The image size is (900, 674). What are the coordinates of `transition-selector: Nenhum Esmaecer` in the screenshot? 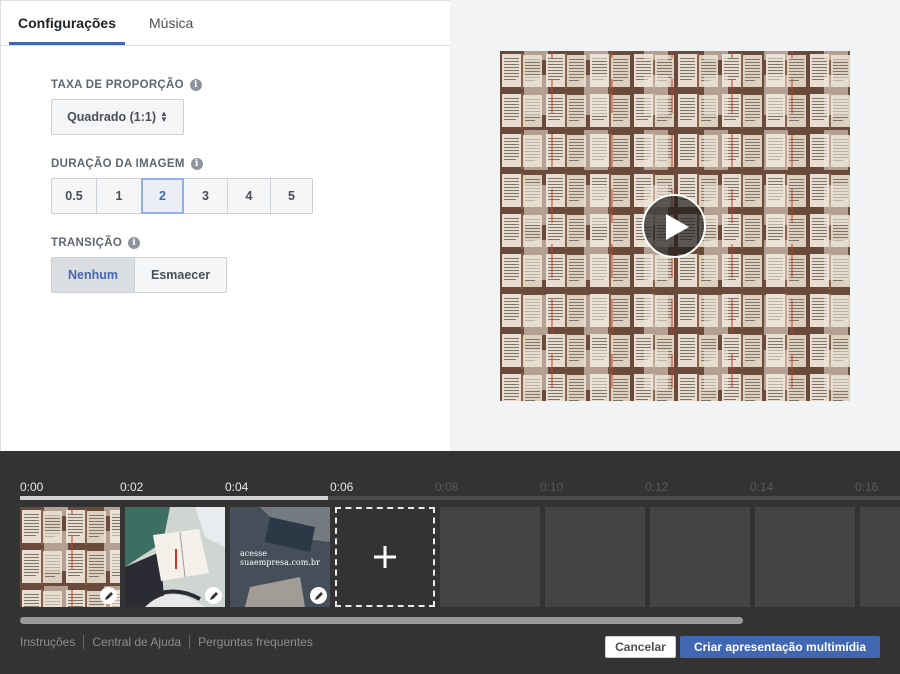 It's located at (139, 275).